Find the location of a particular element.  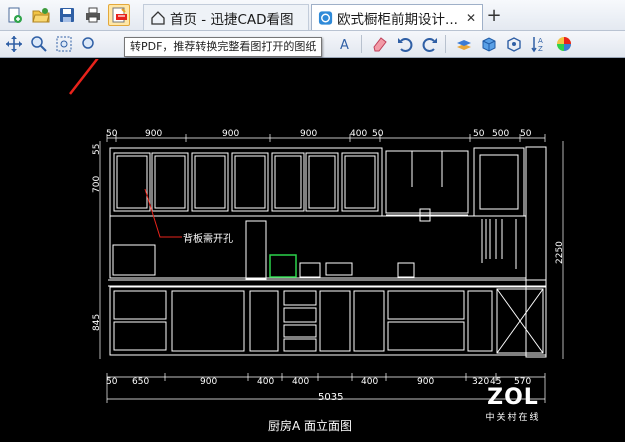

base-cabinets is located at coordinates (328, 321).